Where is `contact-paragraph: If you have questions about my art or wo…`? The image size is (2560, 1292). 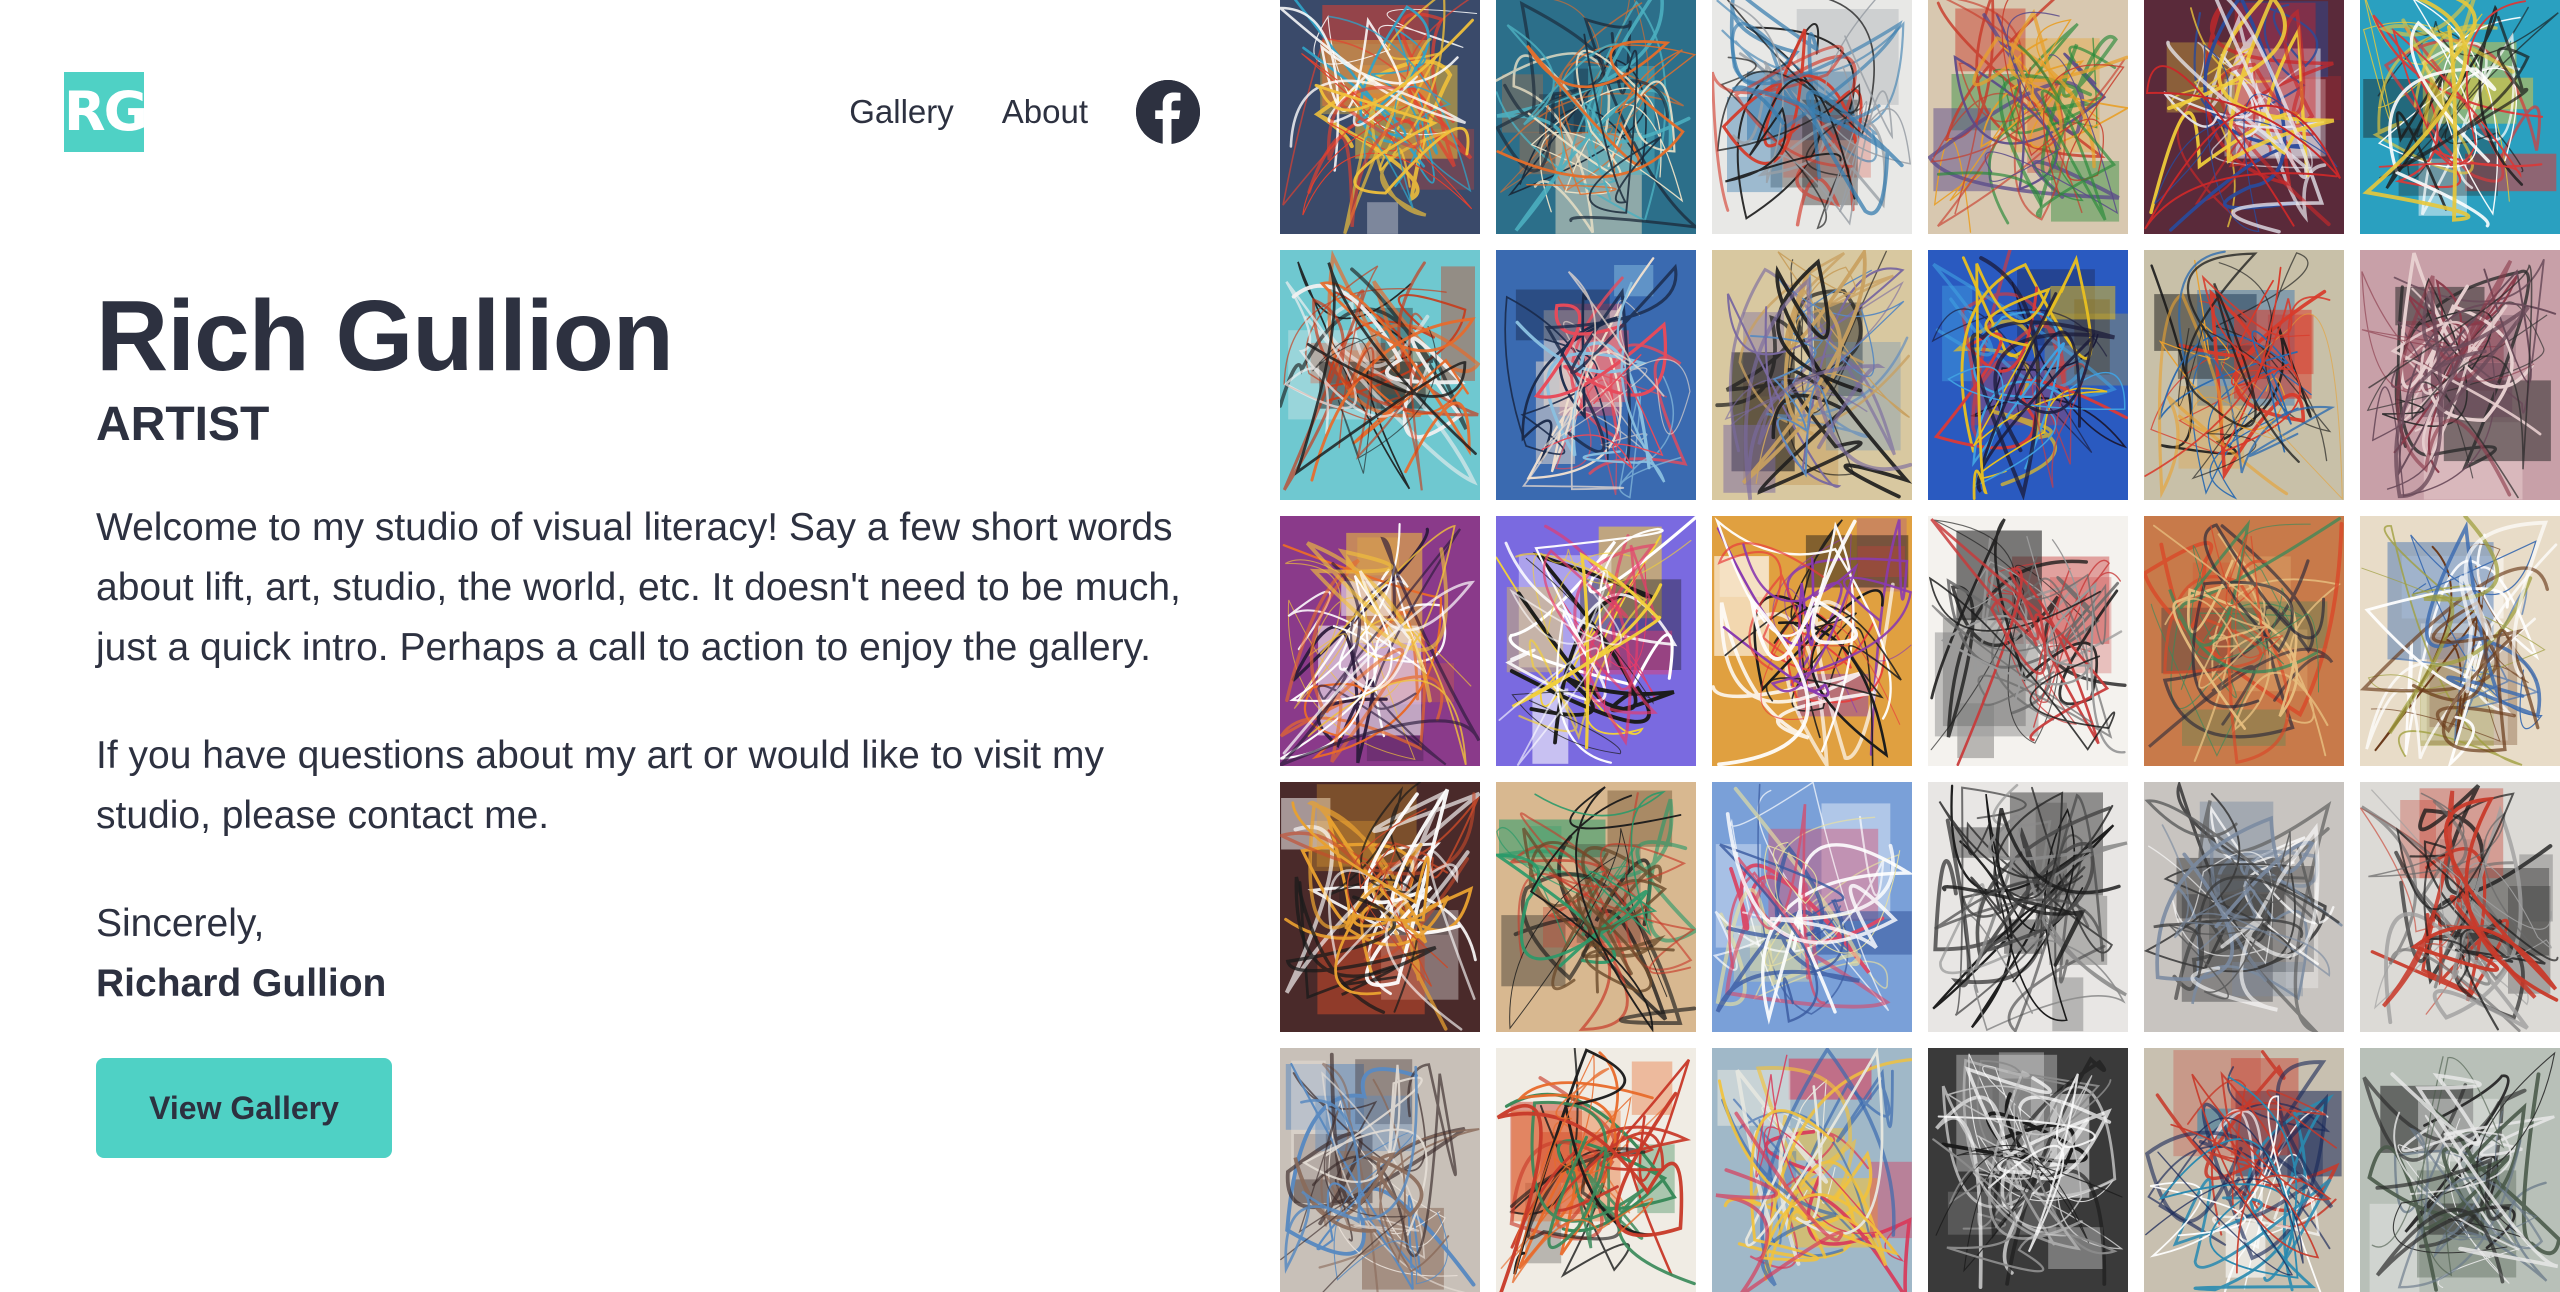 contact-paragraph: If you have questions about my art or wo… is located at coordinates (600, 785).